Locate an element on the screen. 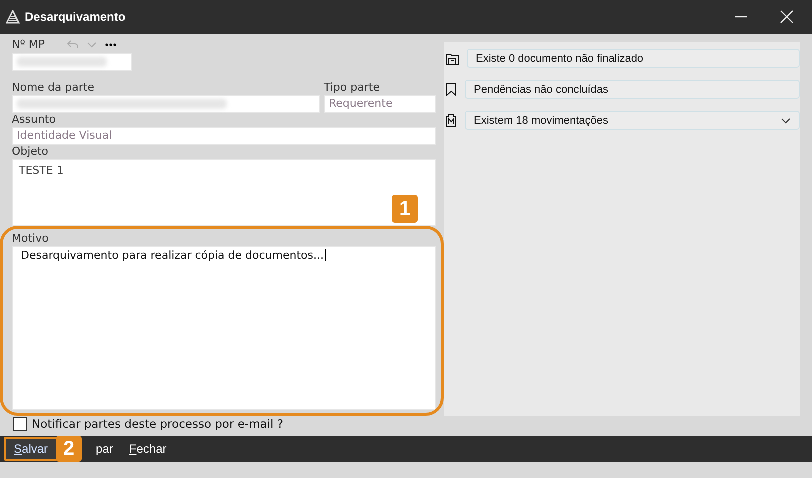  toolbar-button: Fechar is located at coordinates (148, 449).